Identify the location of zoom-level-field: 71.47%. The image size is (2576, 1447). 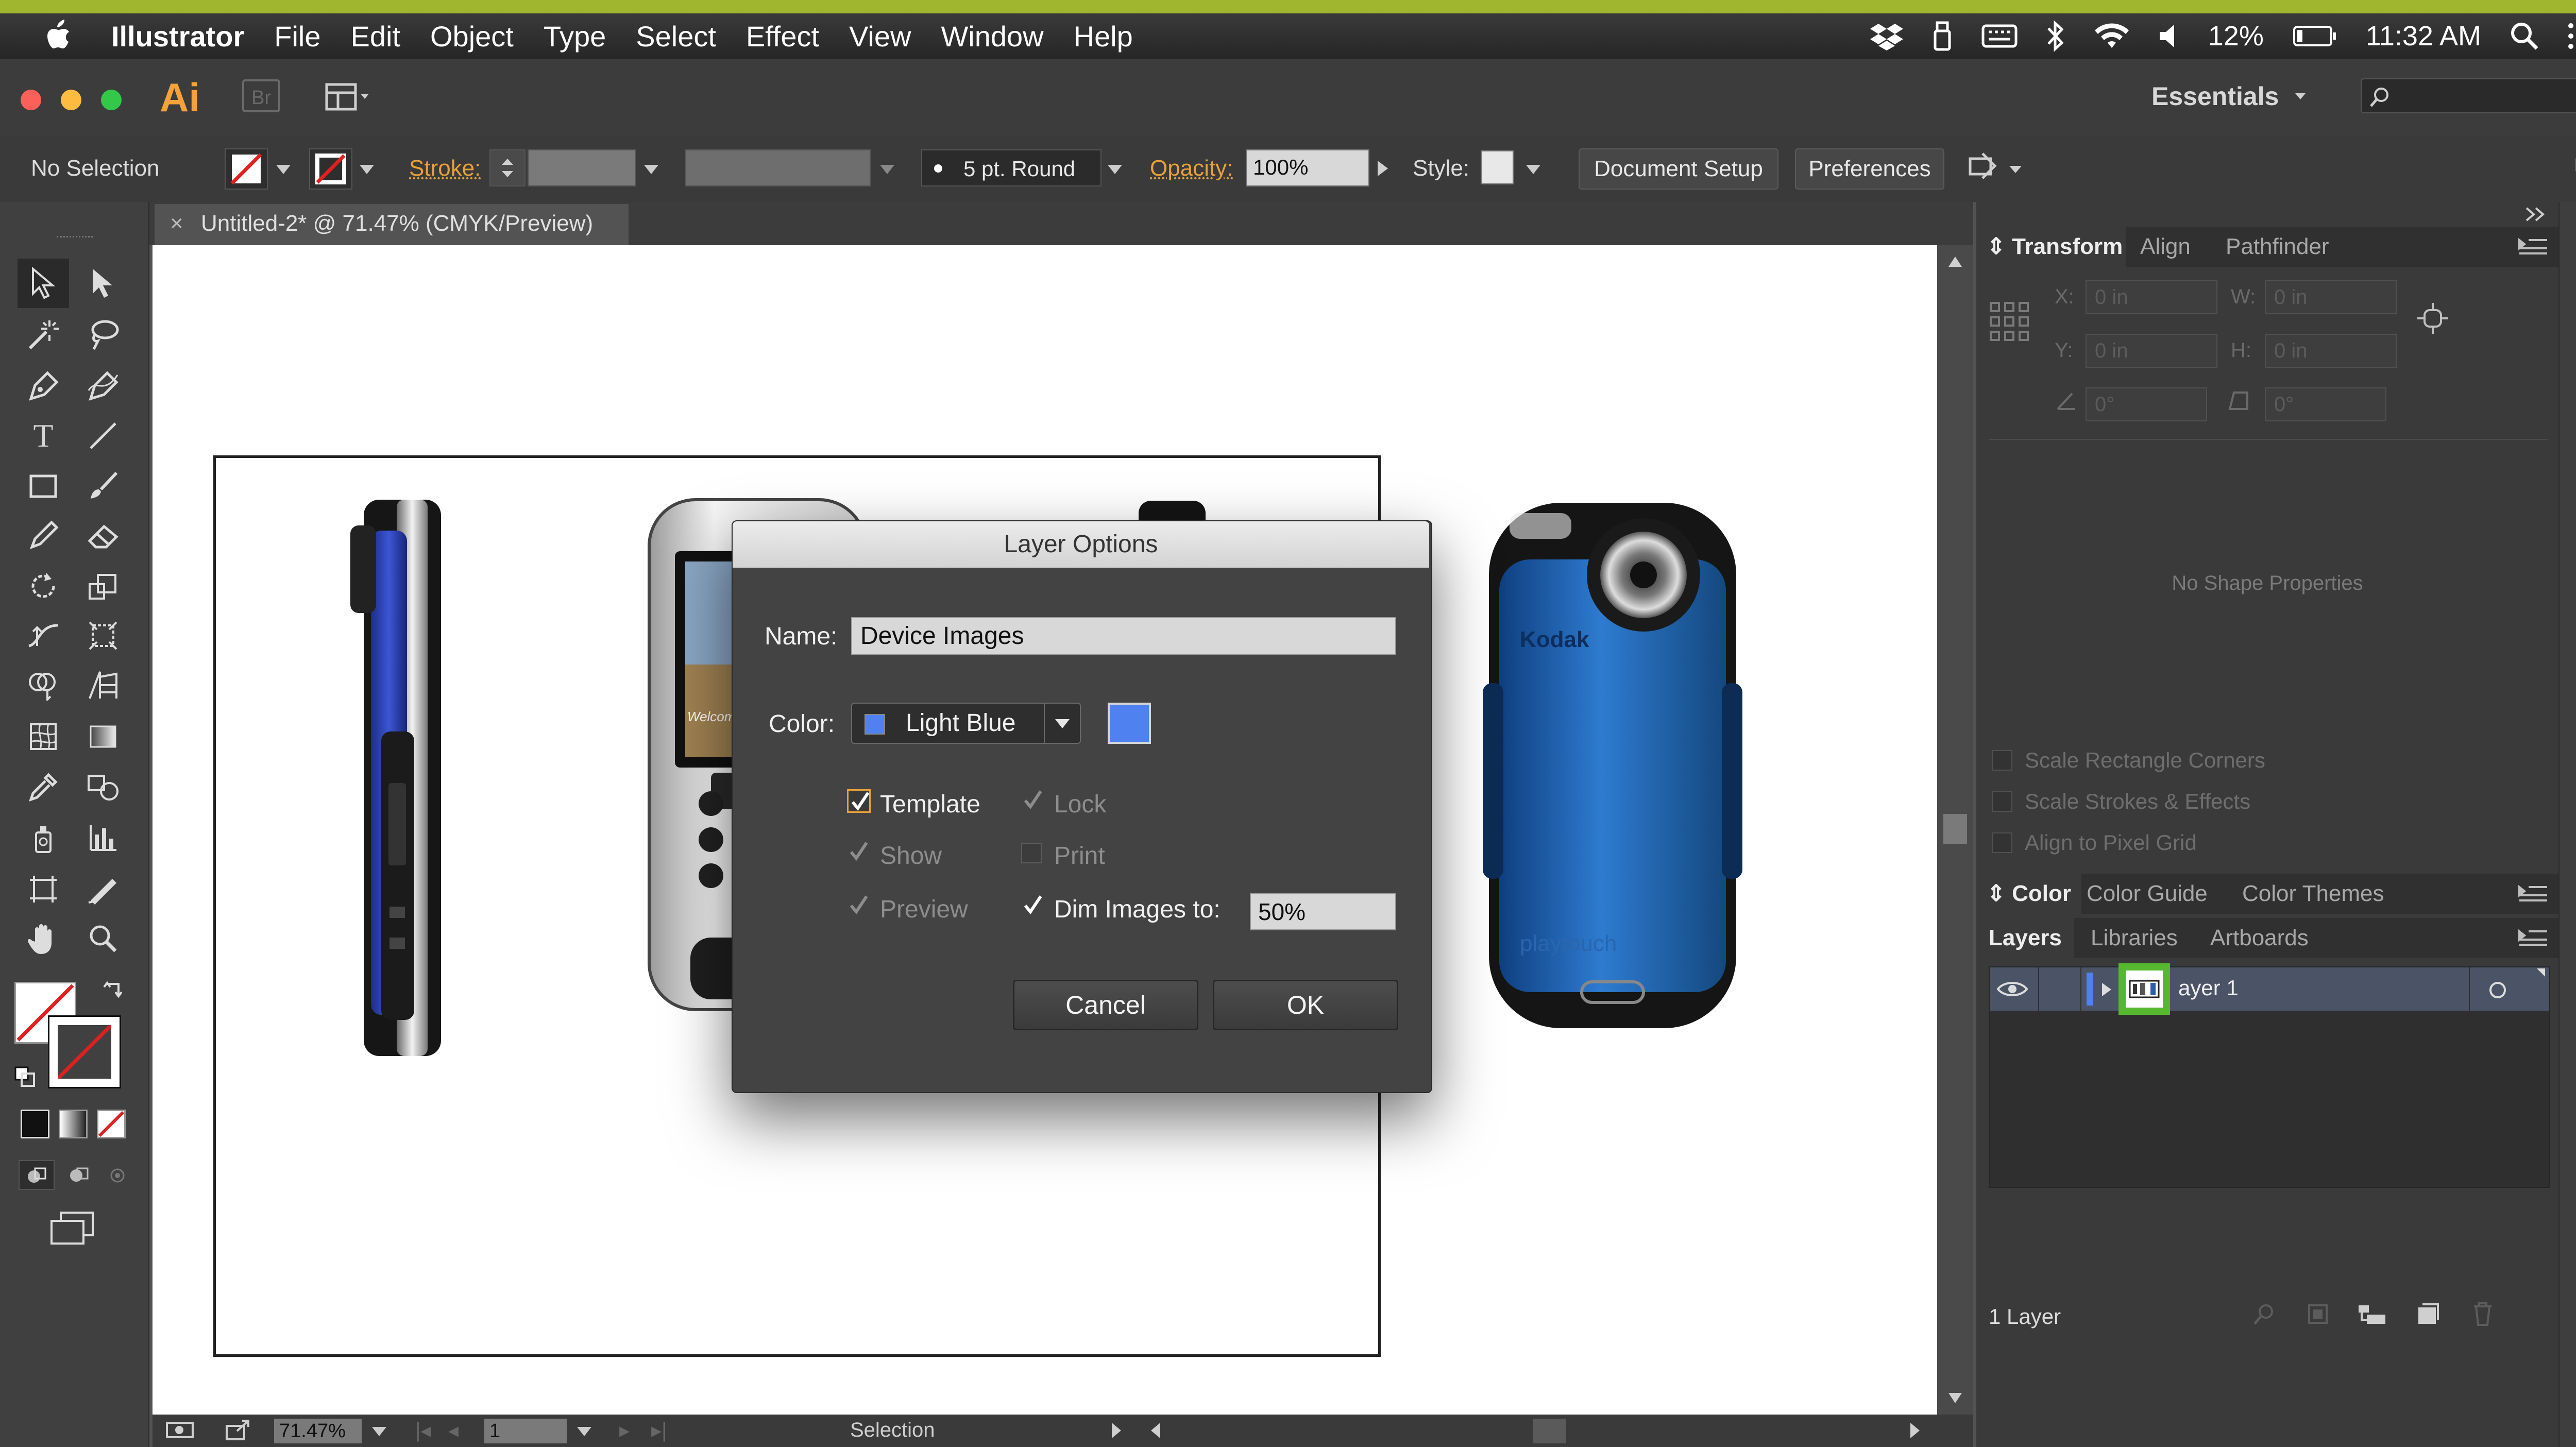
(318, 1431).